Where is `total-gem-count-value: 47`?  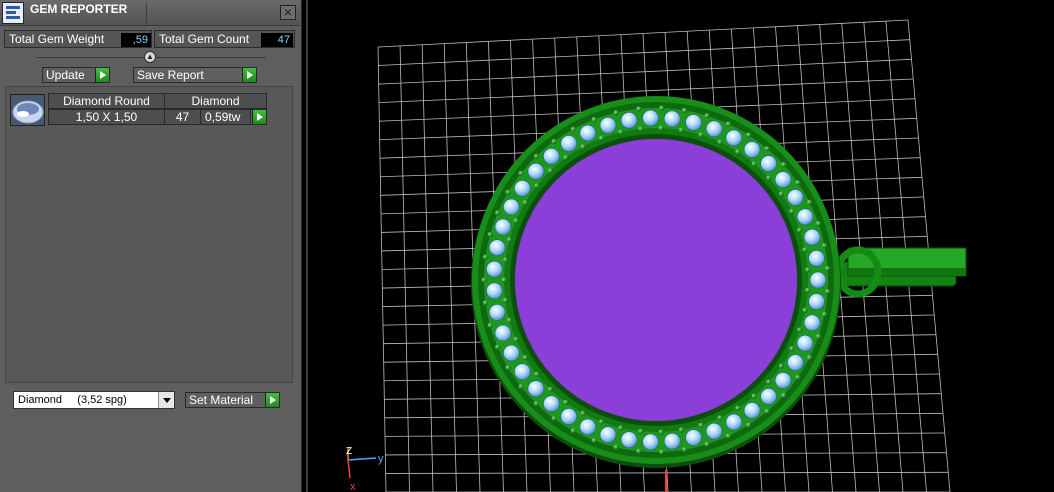 total-gem-count-value: 47 is located at coordinates (277, 40).